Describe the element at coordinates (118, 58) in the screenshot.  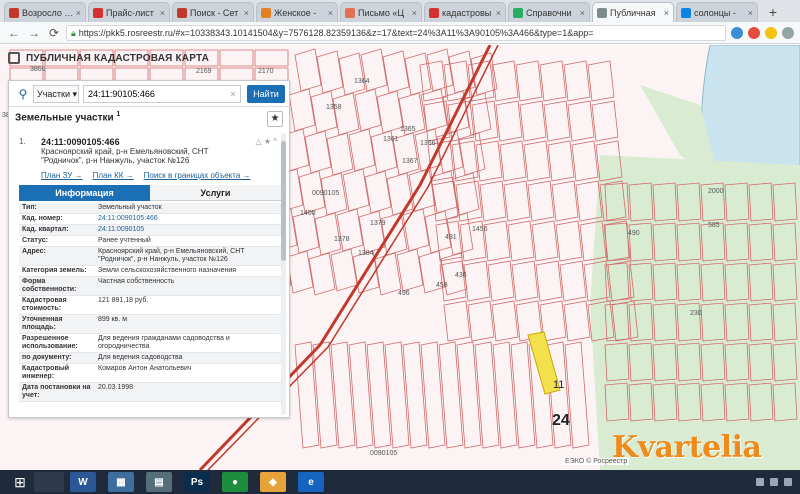
I see `app-title: ПУБЛИЧНАЯ КАДАСТРОВАЯ КАРТА` at that location.